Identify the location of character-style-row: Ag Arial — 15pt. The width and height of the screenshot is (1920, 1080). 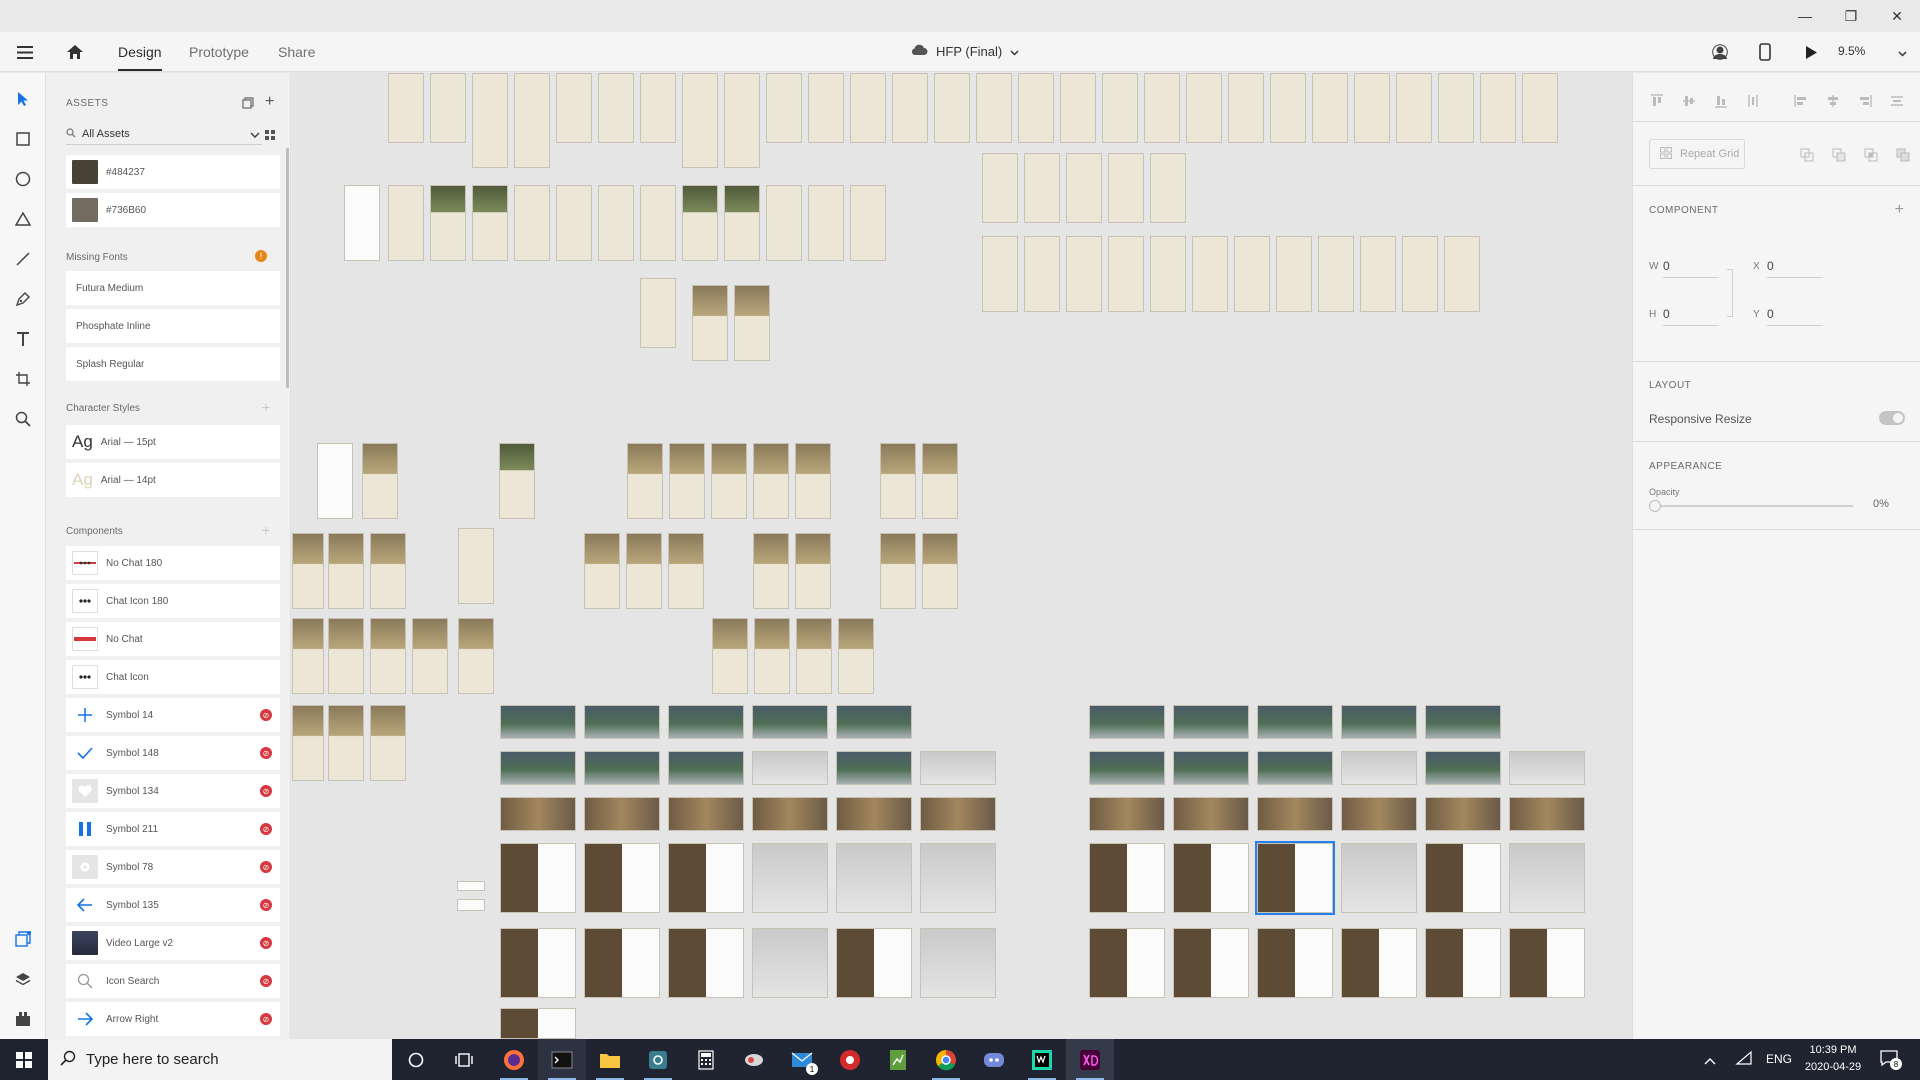
(173, 442).